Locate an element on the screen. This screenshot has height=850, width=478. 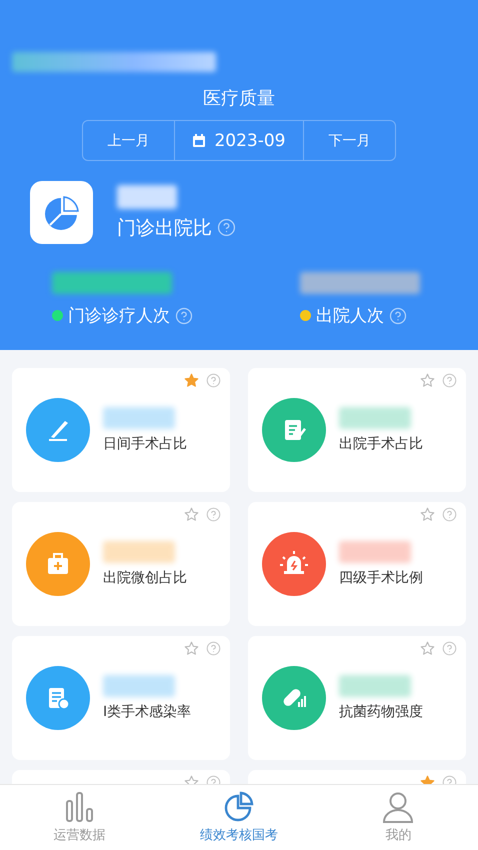
metric-card: 出院手术占比 is located at coordinates (357, 430).